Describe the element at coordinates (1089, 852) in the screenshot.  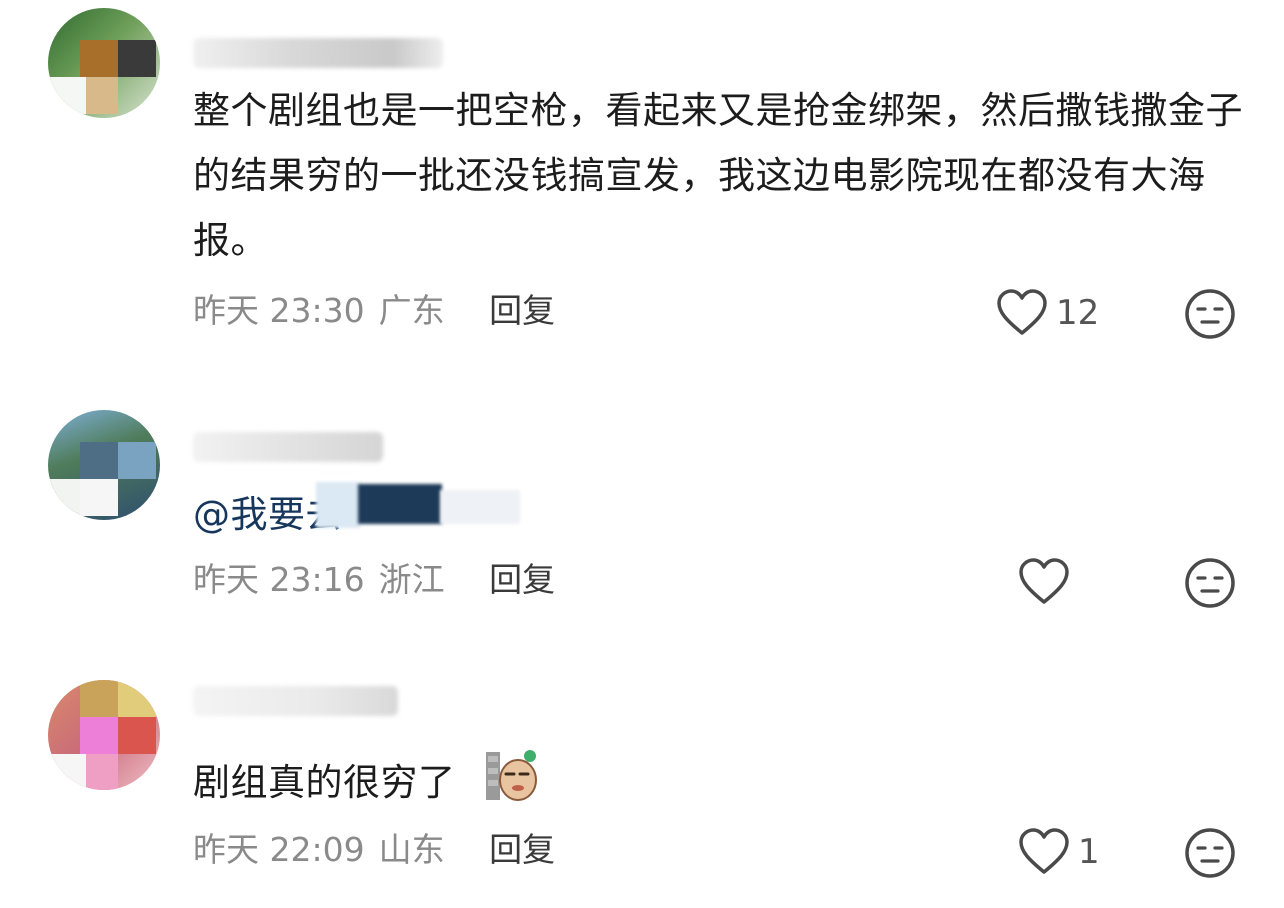
I see `like-count: 1` at that location.